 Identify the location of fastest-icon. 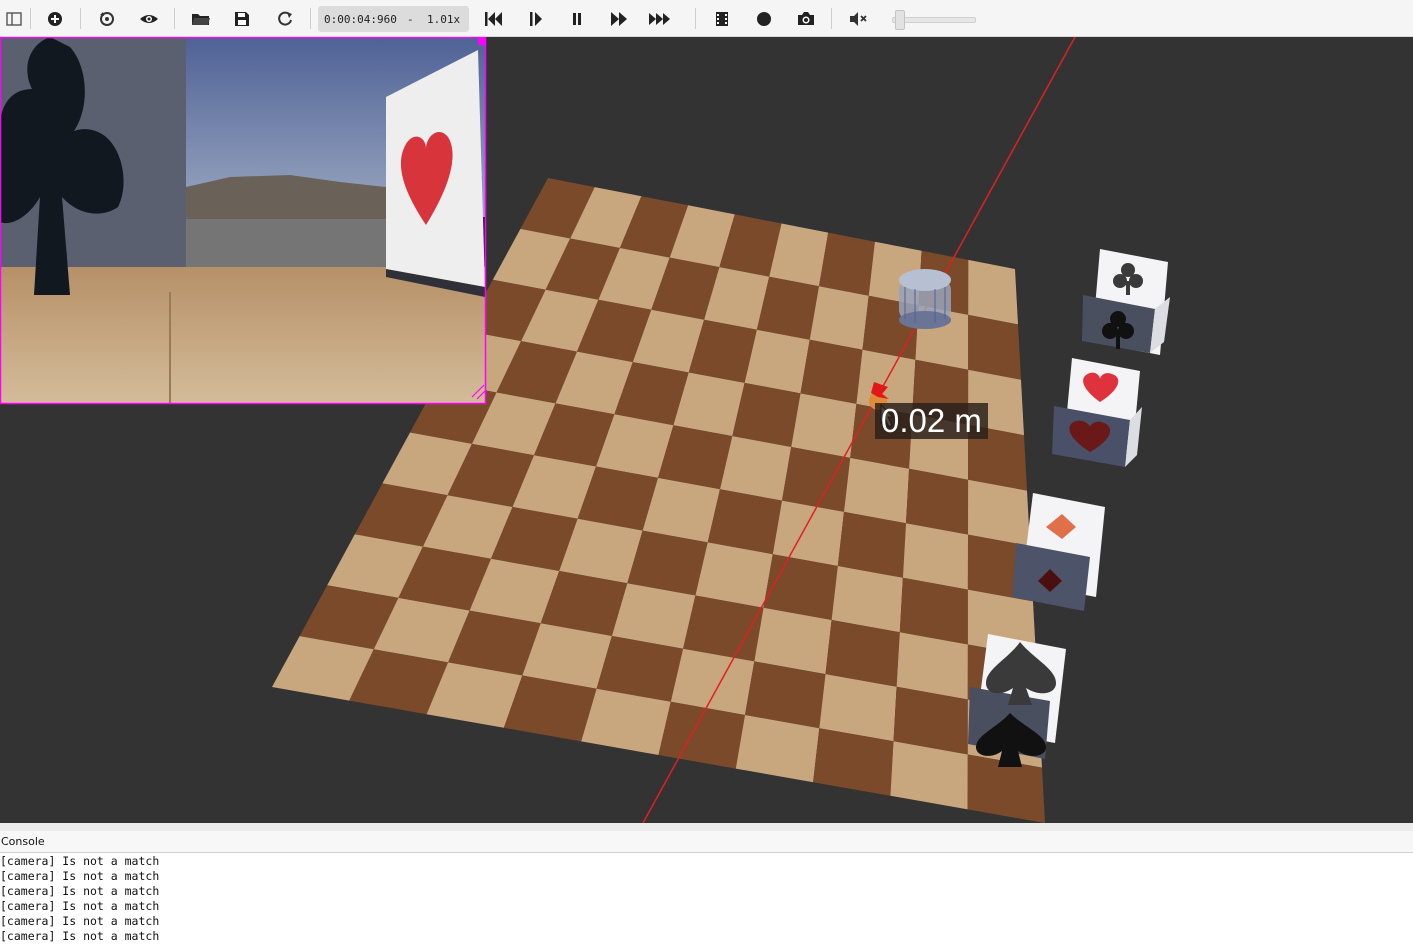
(660, 19).